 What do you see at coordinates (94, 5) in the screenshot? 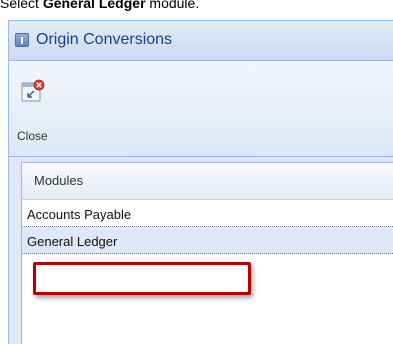
I see `instruction-module-name: General Ledger` at bounding box center [94, 5].